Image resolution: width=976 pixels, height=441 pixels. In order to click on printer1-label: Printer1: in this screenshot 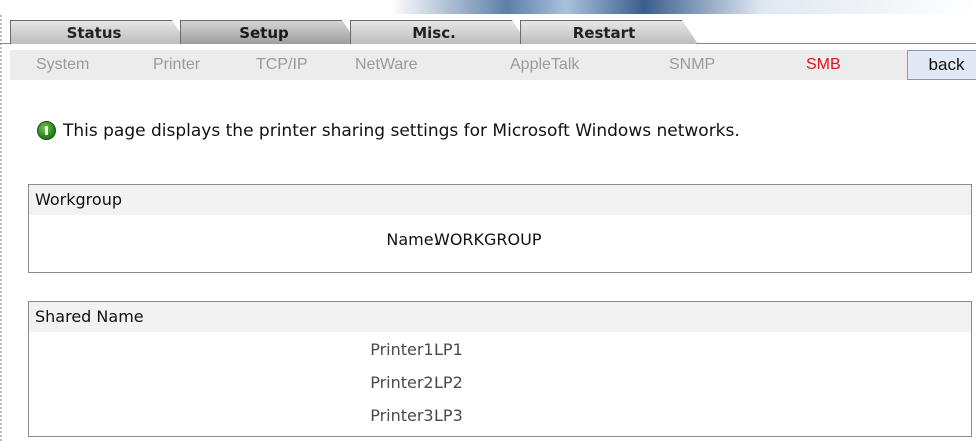, I will do `click(404, 349)`.